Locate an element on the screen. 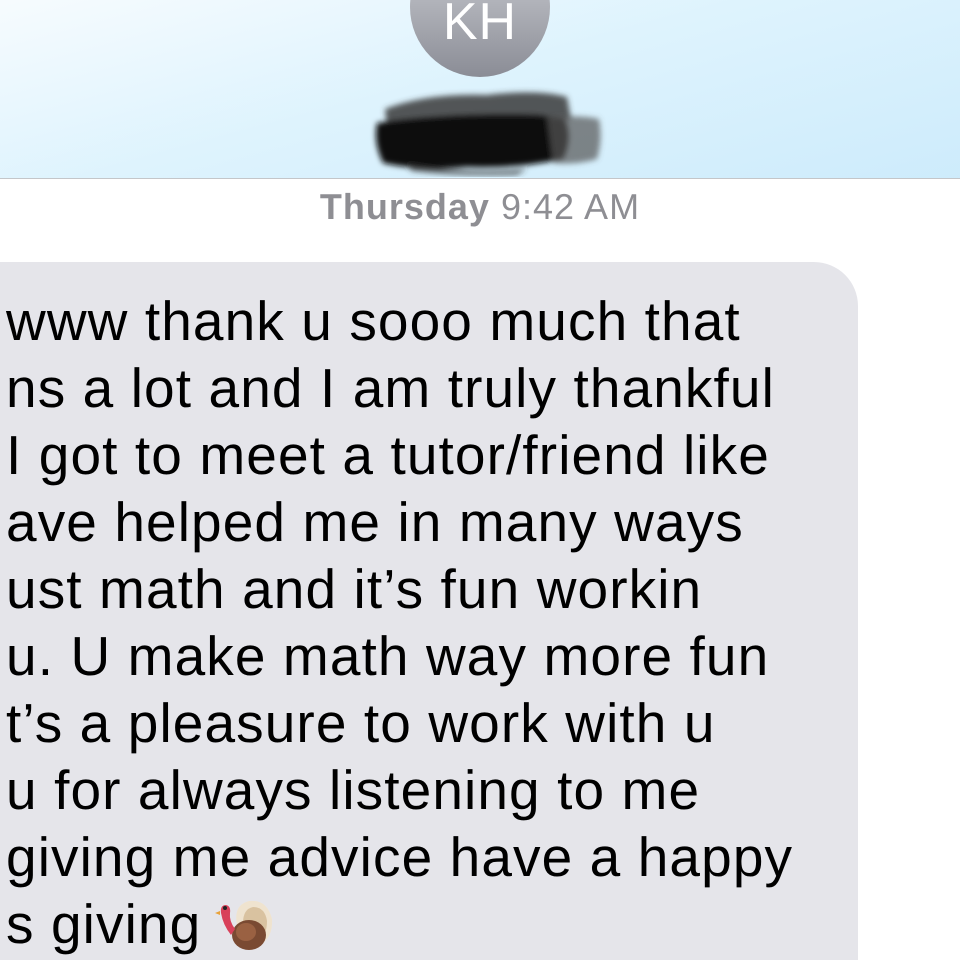 This screenshot has width=960, height=960. message-text: ns a lot and I am truly thankful is located at coordinates (390, 388).